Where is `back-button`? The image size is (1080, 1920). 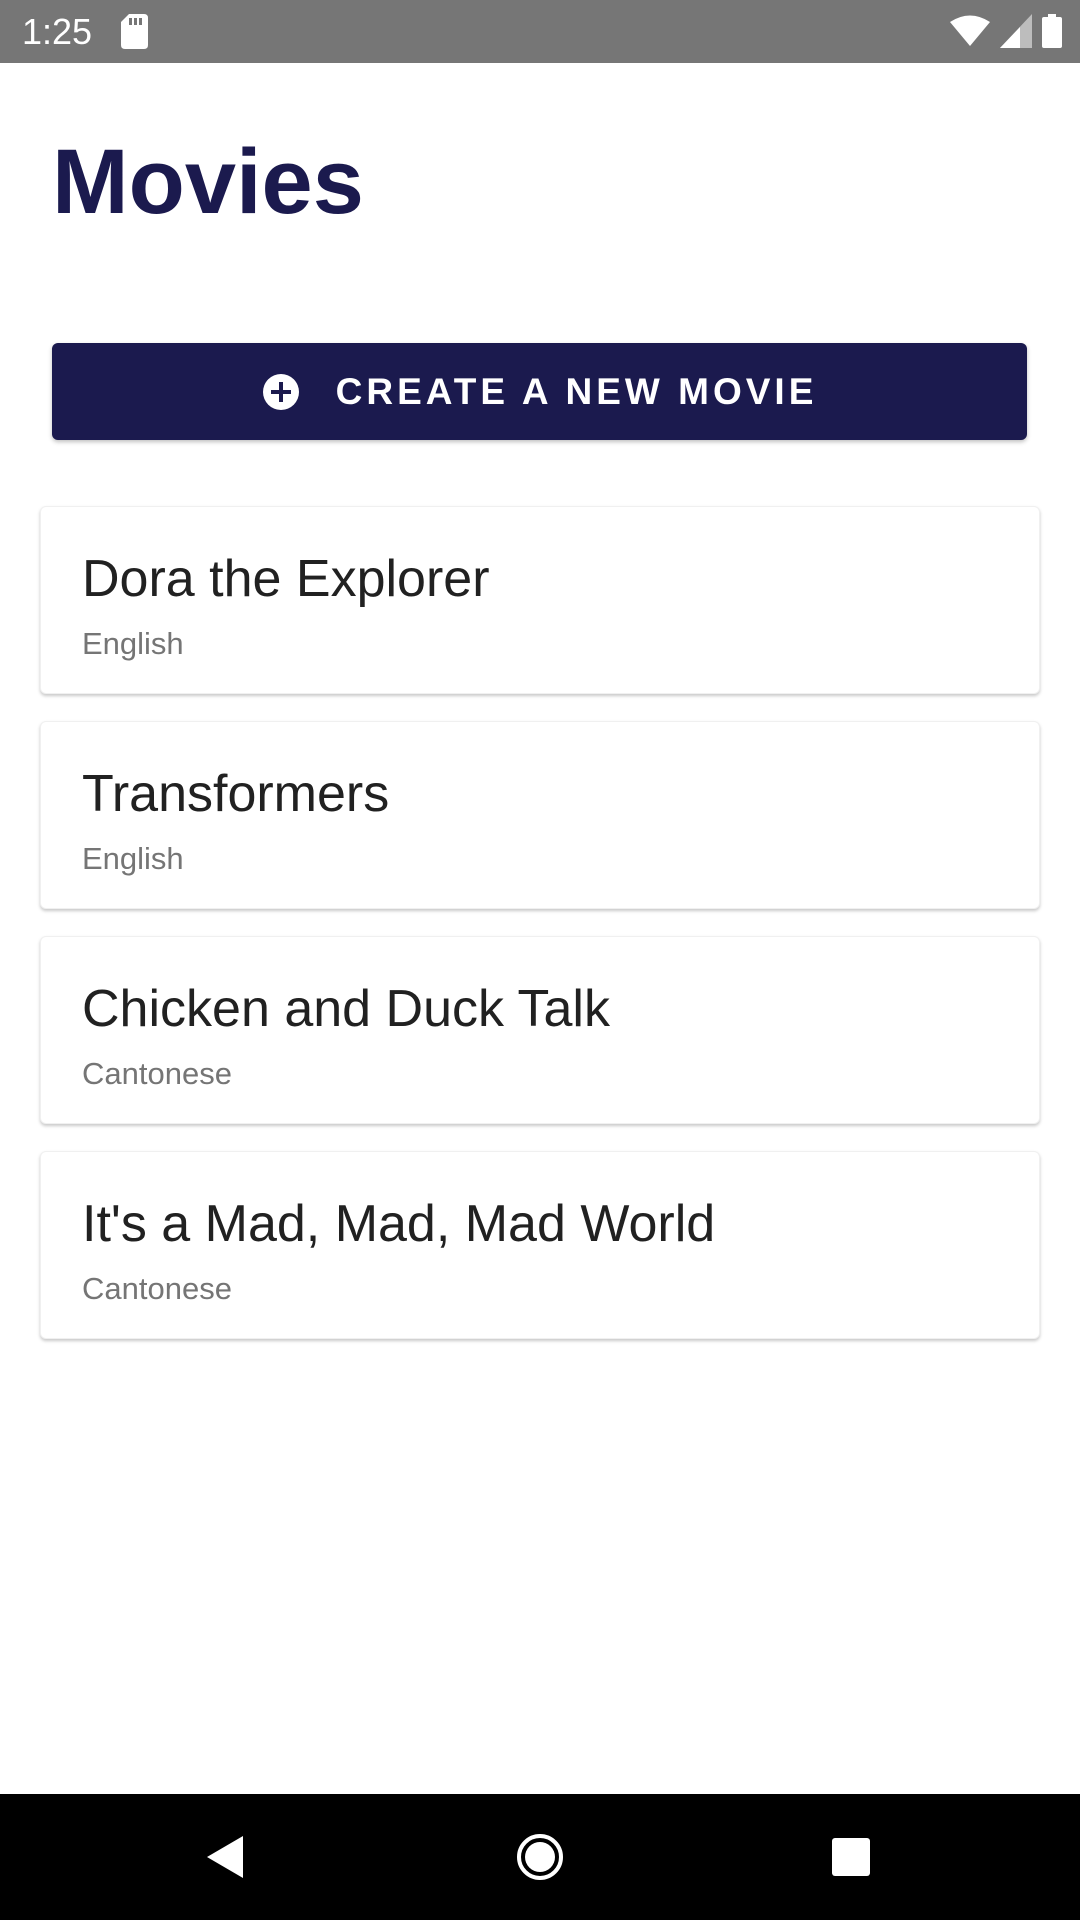
back-button is located at coordinates (225, 1857).